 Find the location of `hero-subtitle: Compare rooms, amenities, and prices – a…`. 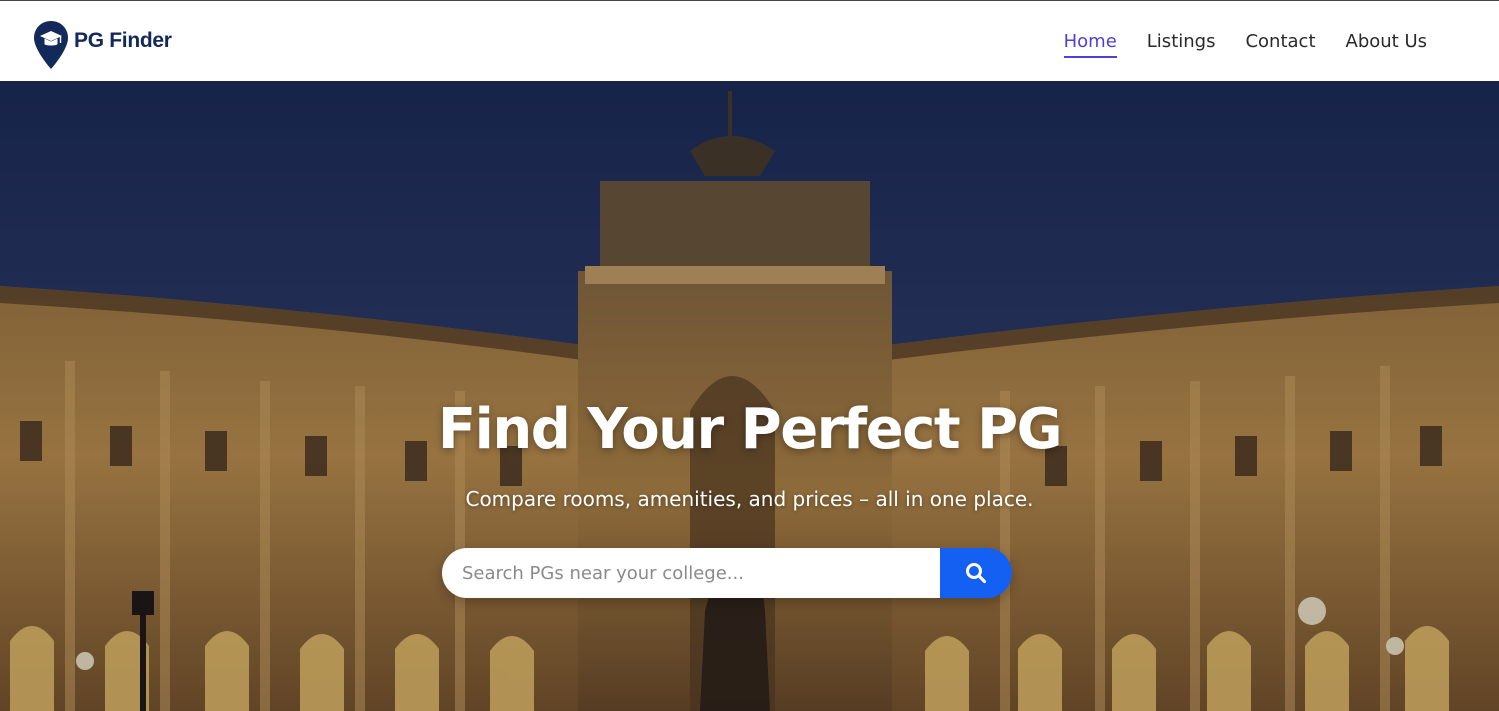

hero-subtitle: Compare rooms, amenities, and prices – a… is located at coordinates (749, 499).